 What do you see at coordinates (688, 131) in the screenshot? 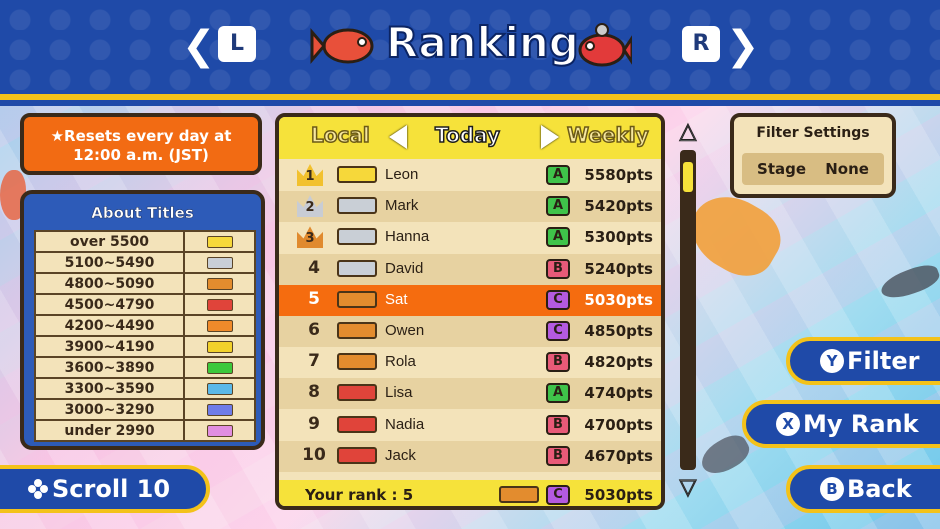
I see `scroll-up-icon: △` at bounding box center [688, 131].